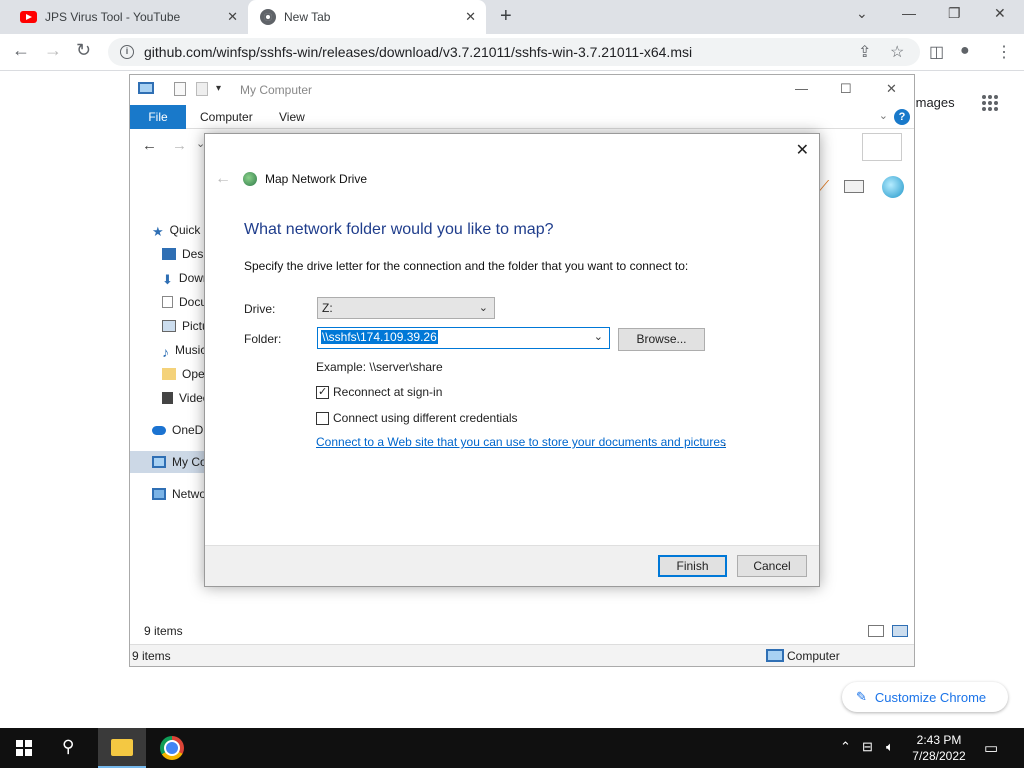 This screenshot has height=768, width=1024. Describe the element at coordinates (127, 52) in the screenshot. I see `info-icon: i` at that location.